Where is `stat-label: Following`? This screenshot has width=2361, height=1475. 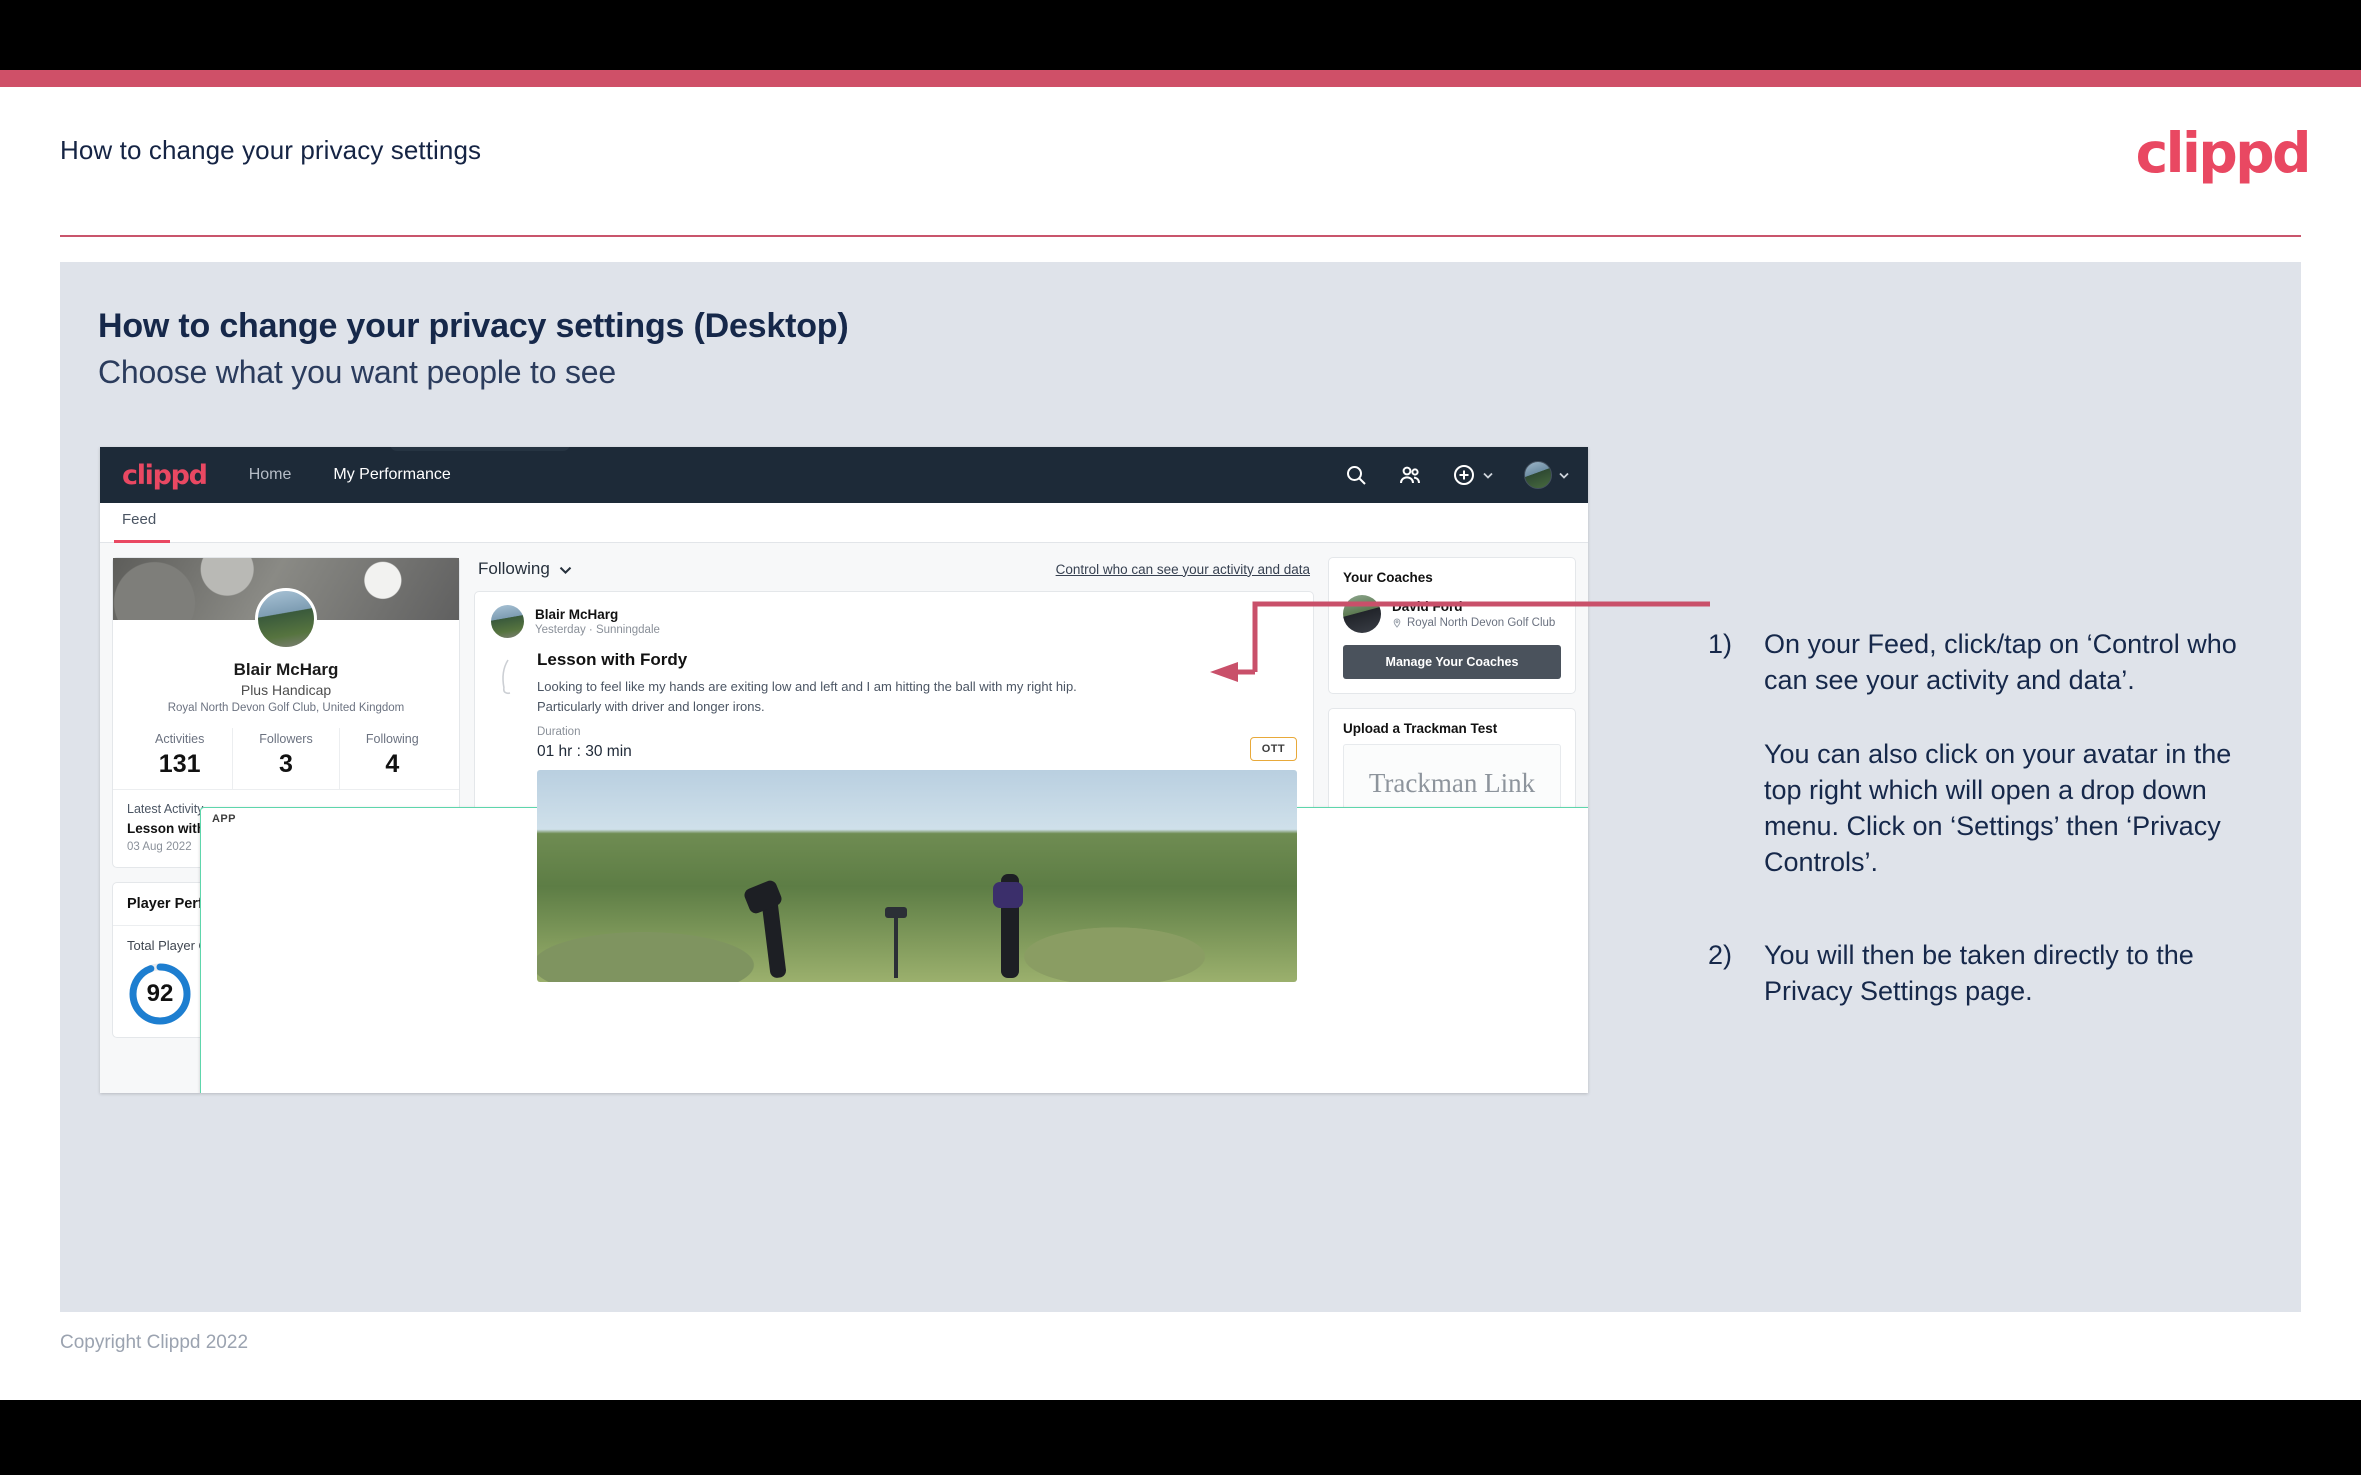 stat-label: Following is located at coordinates (392, 739).